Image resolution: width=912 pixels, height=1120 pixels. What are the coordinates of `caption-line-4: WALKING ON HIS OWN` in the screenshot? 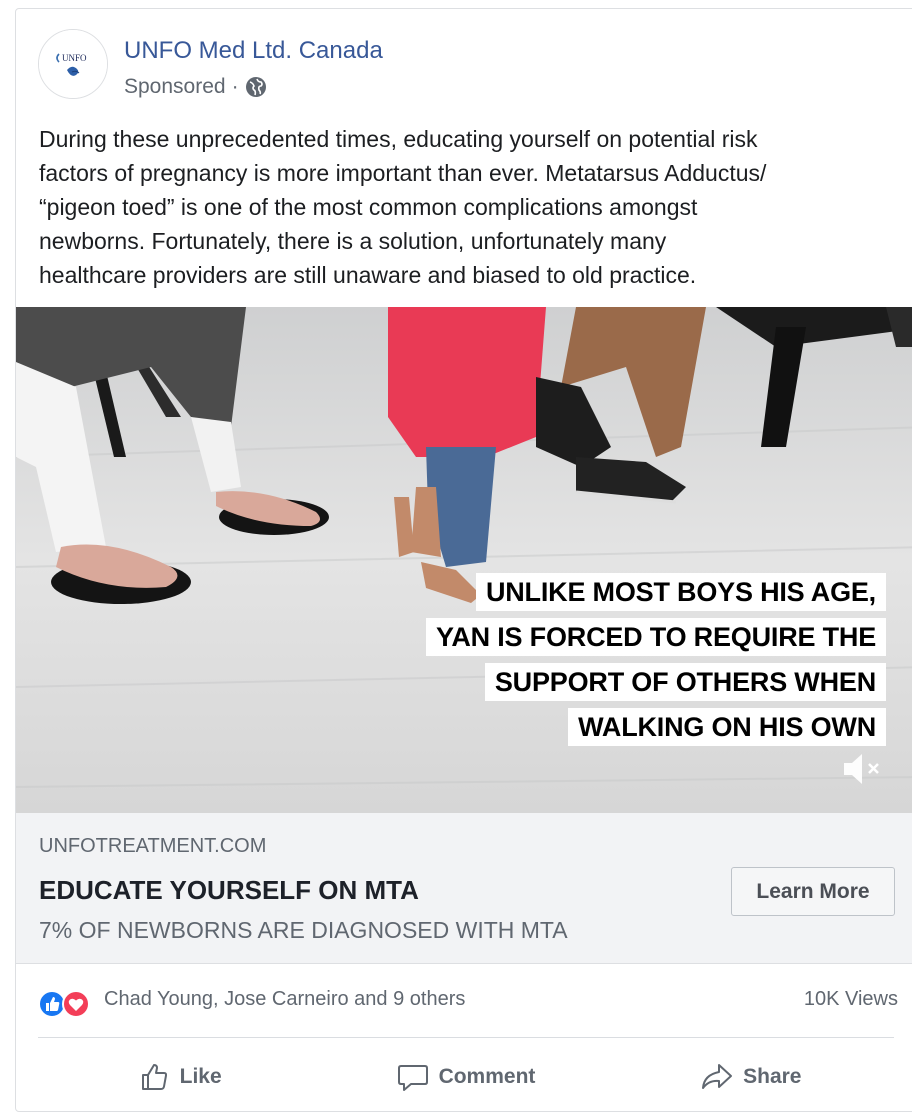 It's located at (727, 727).